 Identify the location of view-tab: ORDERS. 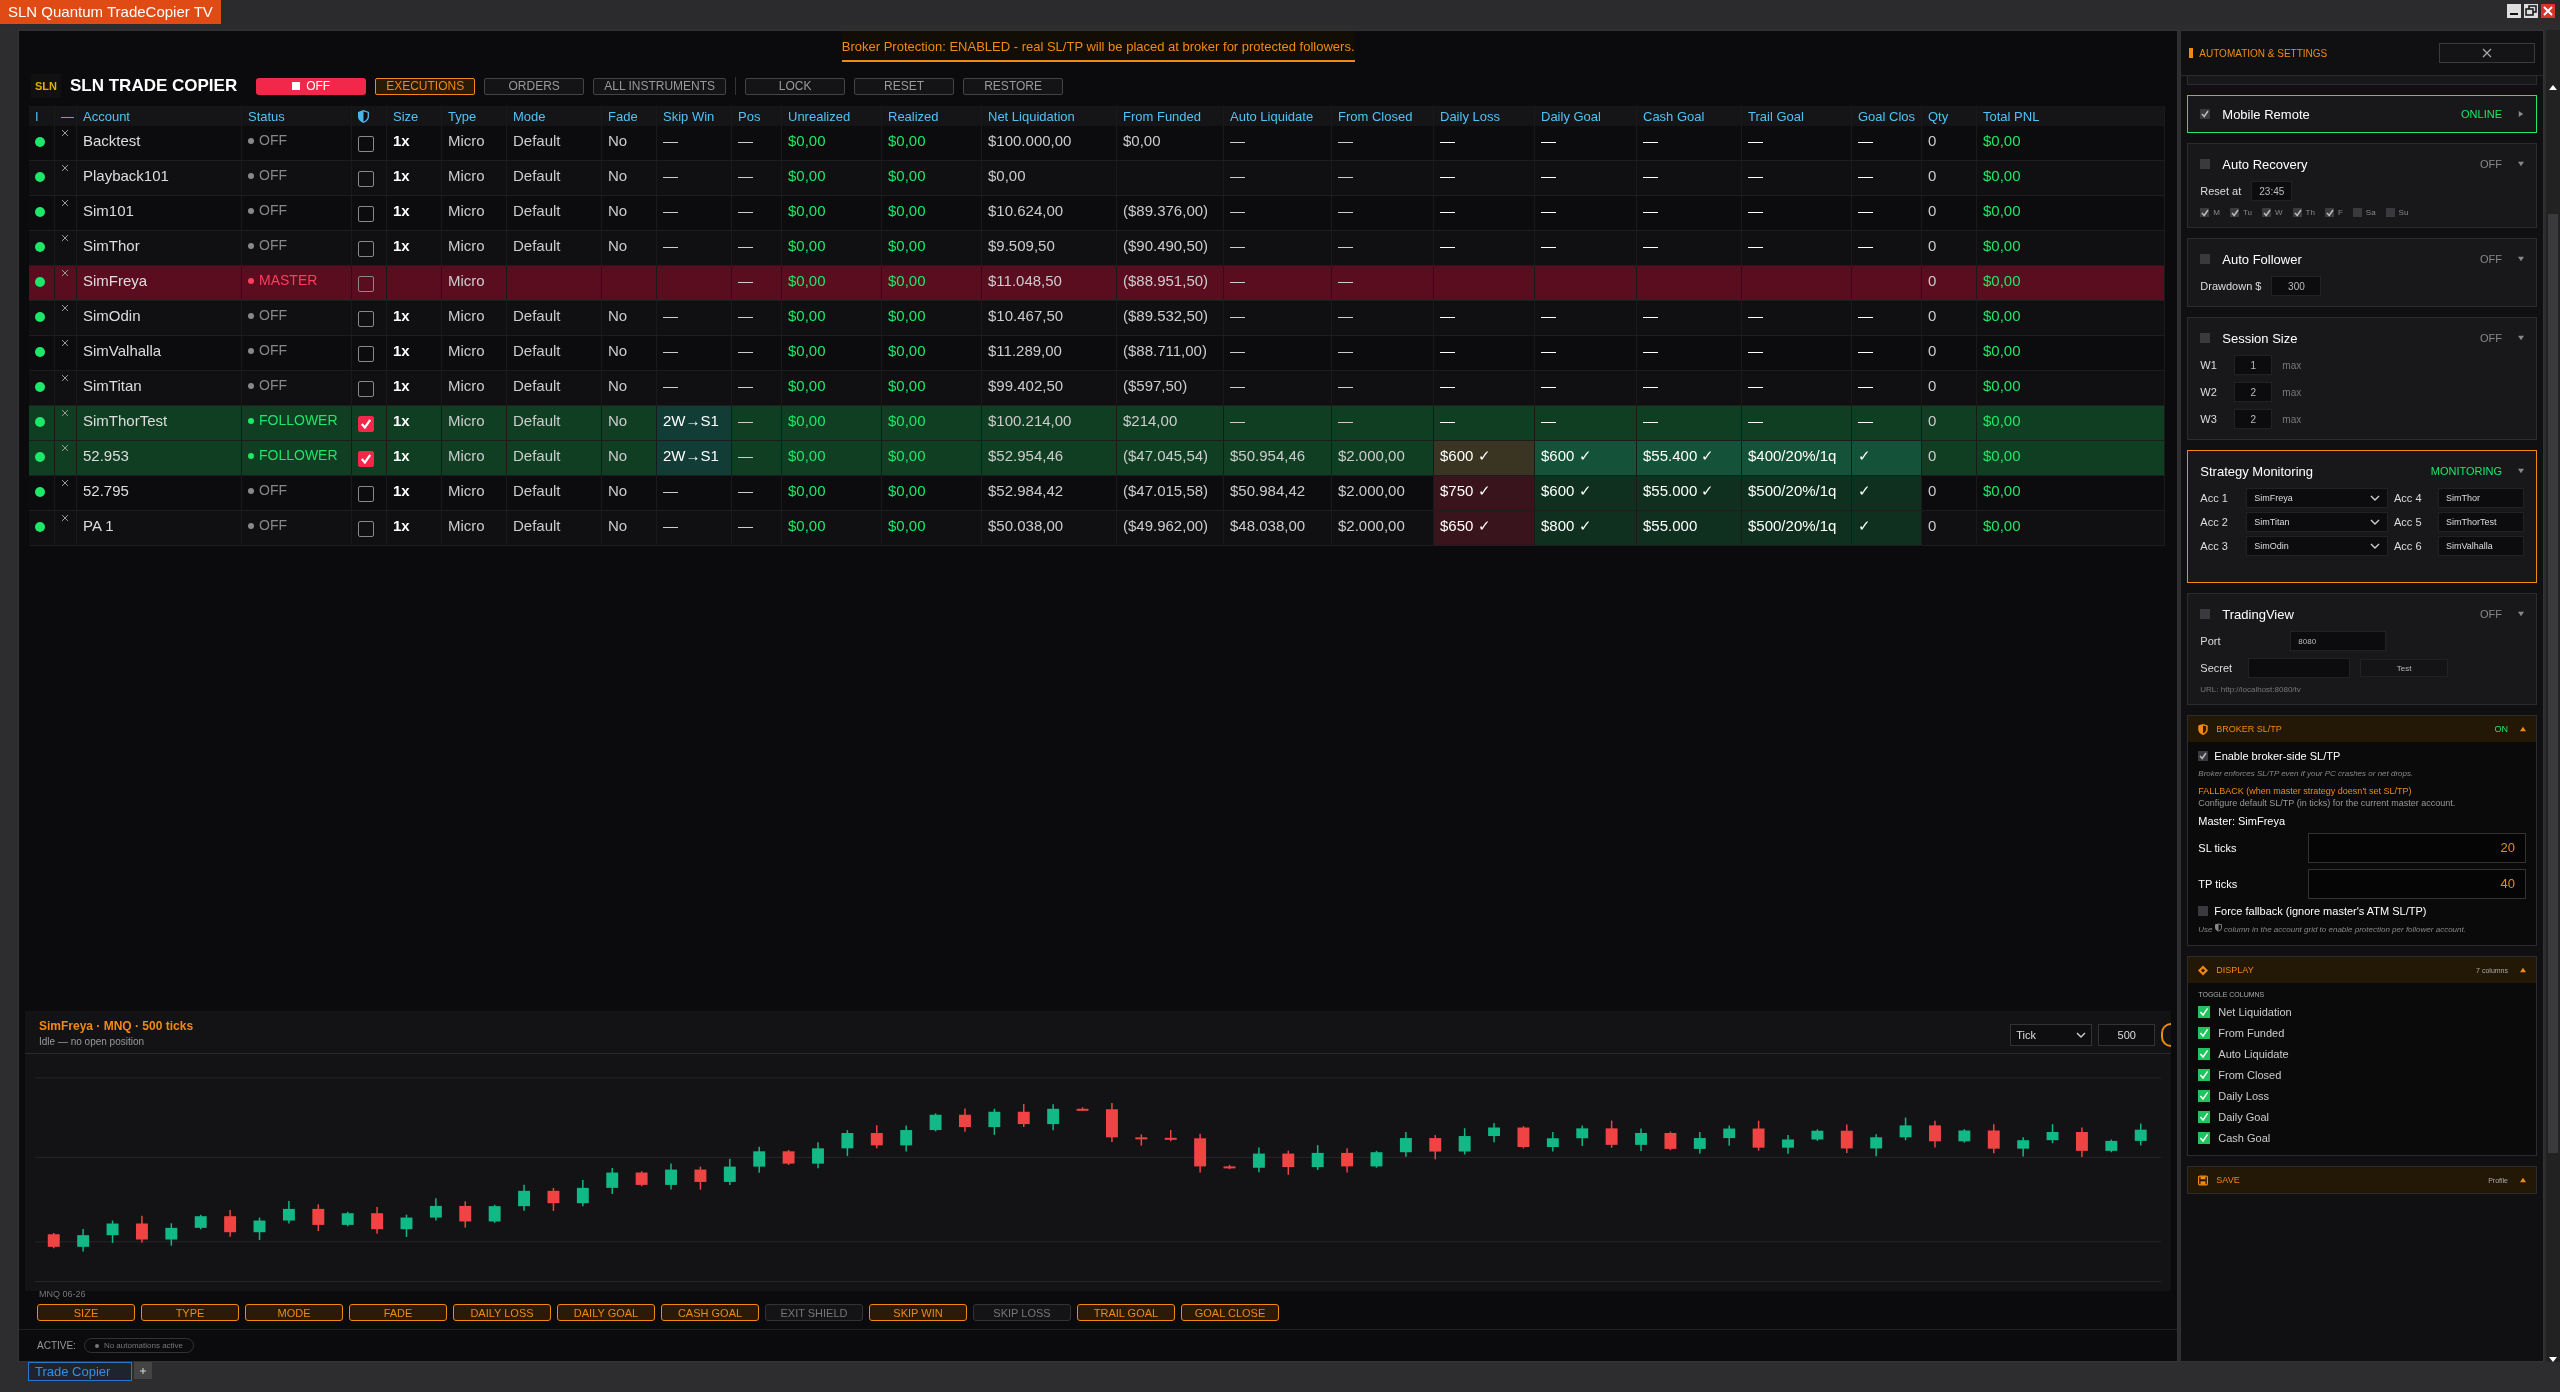
(534, 86).